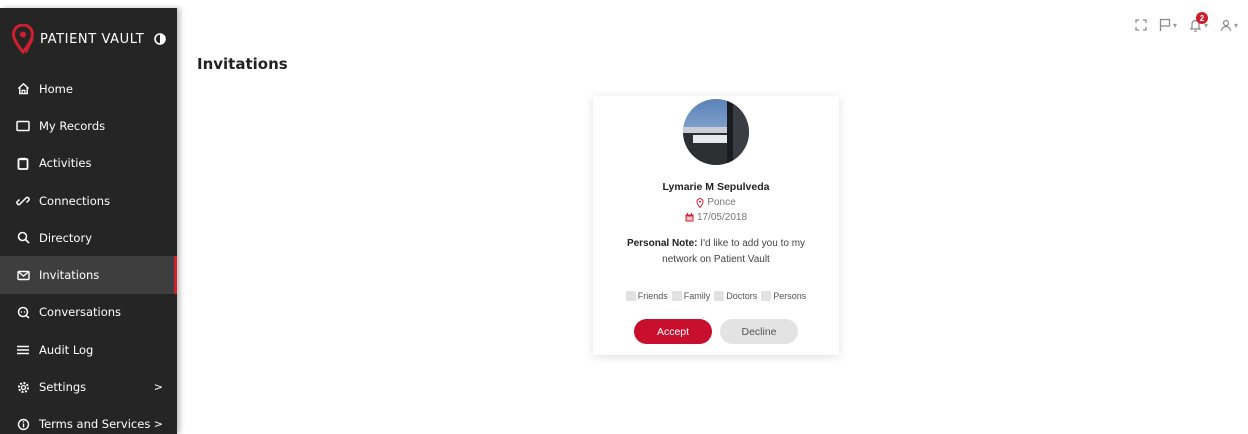  Describe the element at coordinates (1165, 24) in the screenshot. I see `flag-icon` at that location.